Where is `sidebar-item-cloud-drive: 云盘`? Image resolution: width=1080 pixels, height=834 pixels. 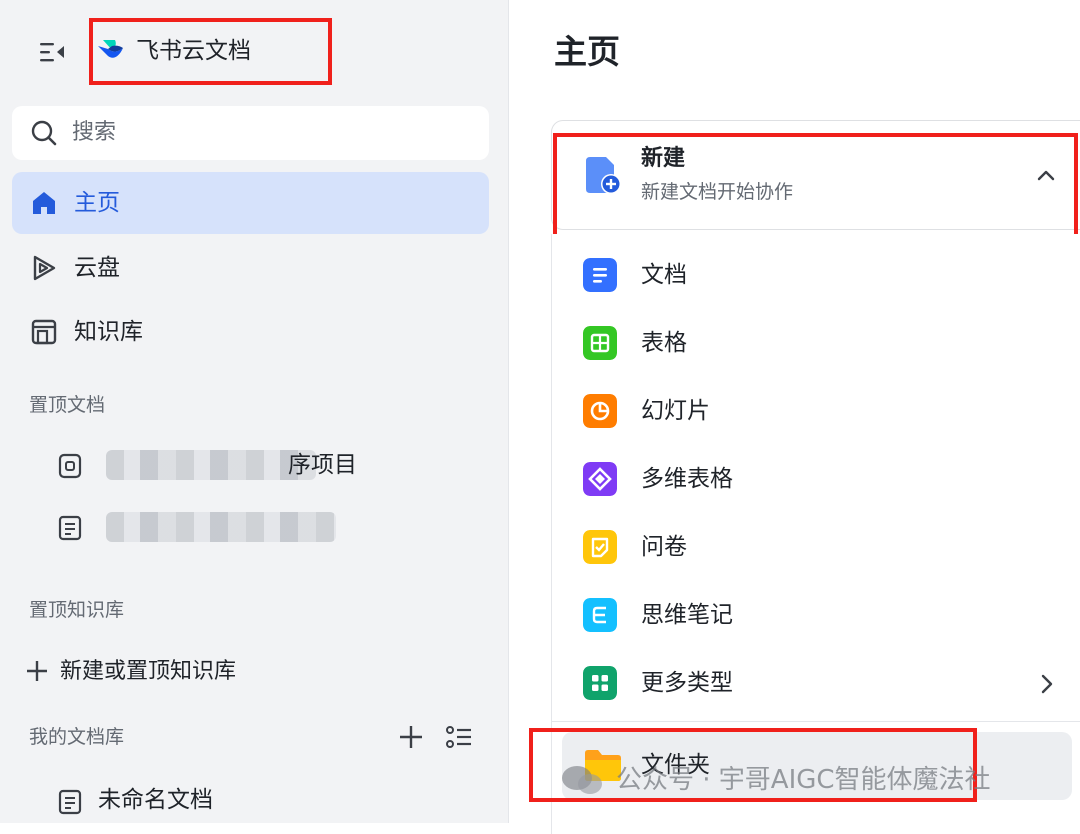 sidebar-item-cloud-drive: 云盘 is located at coordinates (250, 268).